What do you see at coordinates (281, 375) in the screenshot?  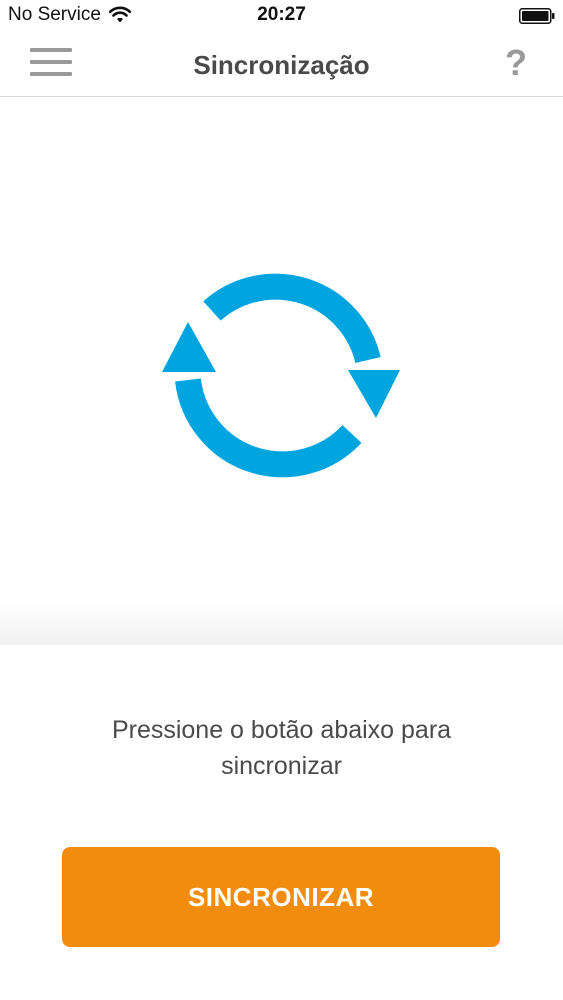 I see `sync-arrows-icon` at bounding box center [281, 375].